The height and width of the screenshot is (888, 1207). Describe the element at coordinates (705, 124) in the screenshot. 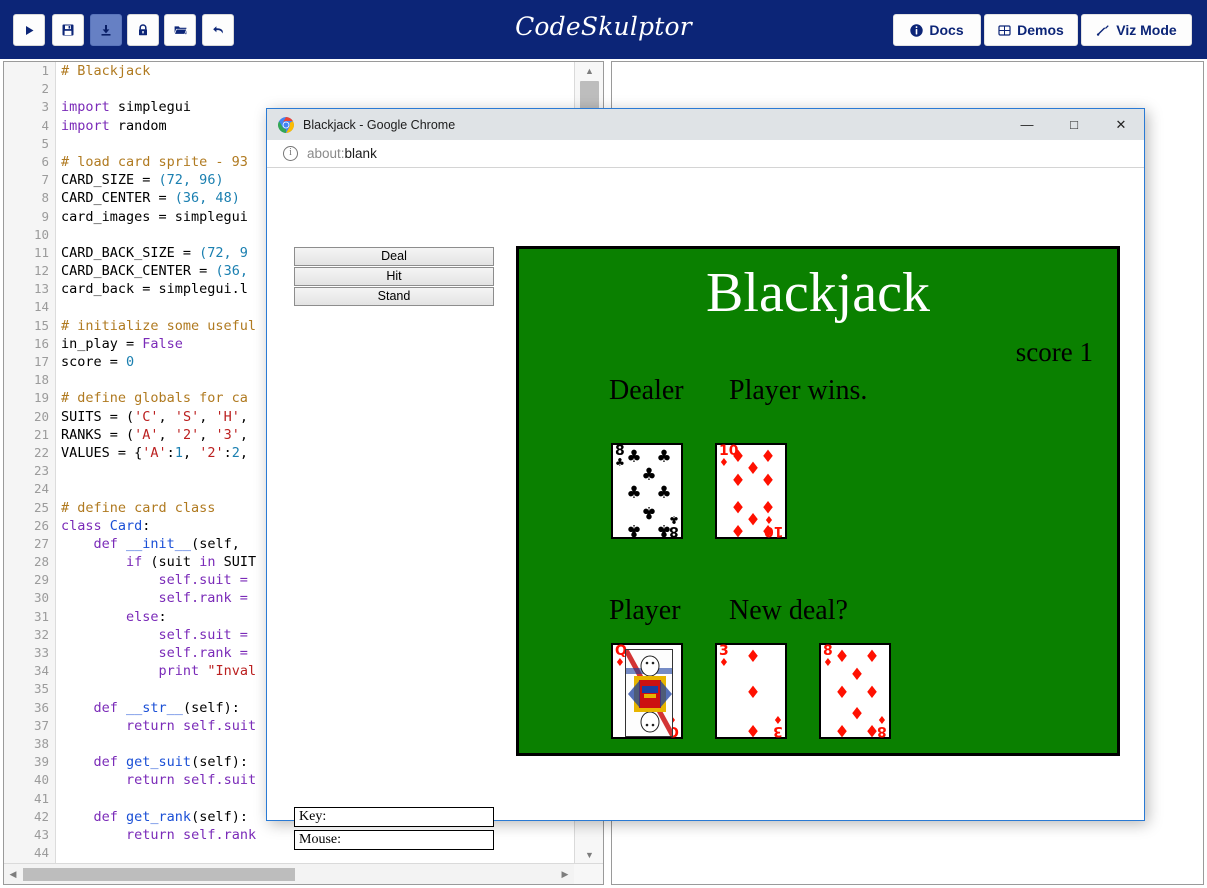

I see `browser-title-bar: Blackjack - Google Chrome — □ ✕` at that location.